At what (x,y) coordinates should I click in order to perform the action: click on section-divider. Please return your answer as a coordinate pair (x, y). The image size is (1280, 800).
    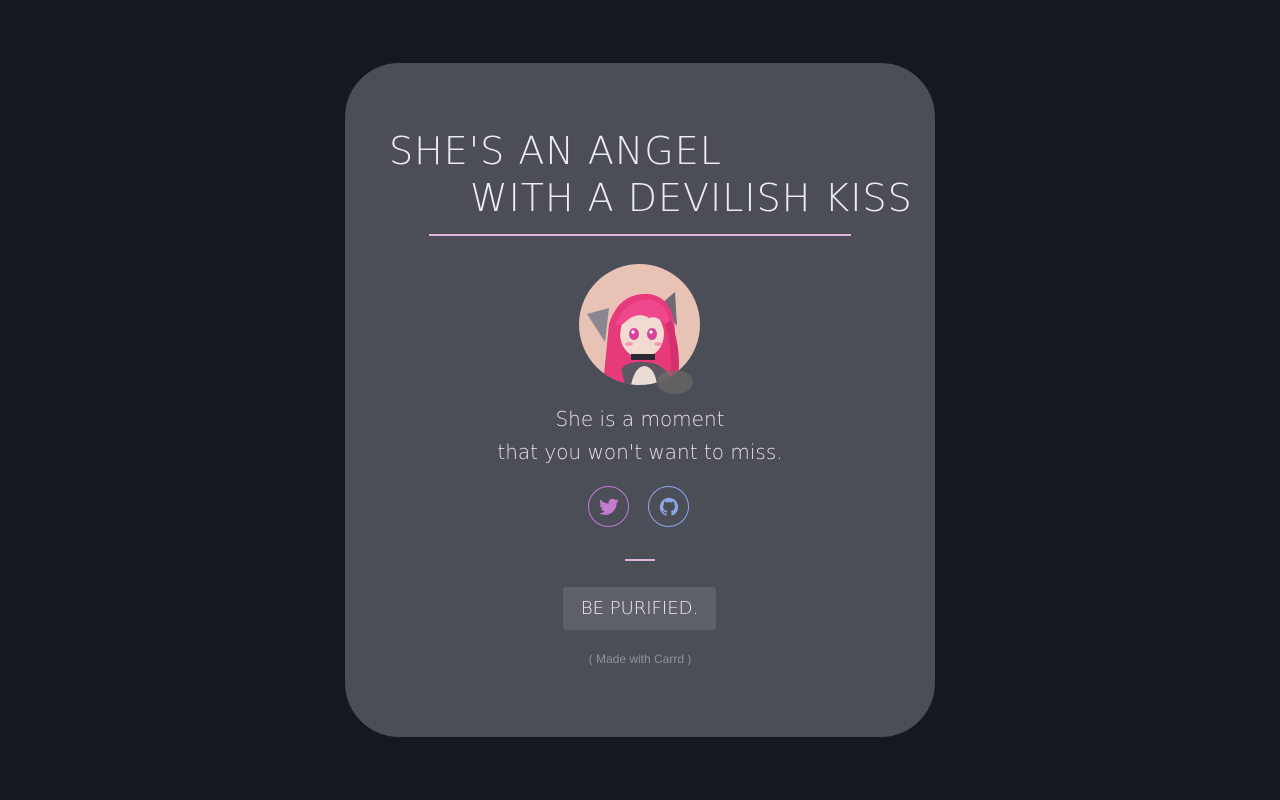
    Looking at the image, I should click on (640, 560).